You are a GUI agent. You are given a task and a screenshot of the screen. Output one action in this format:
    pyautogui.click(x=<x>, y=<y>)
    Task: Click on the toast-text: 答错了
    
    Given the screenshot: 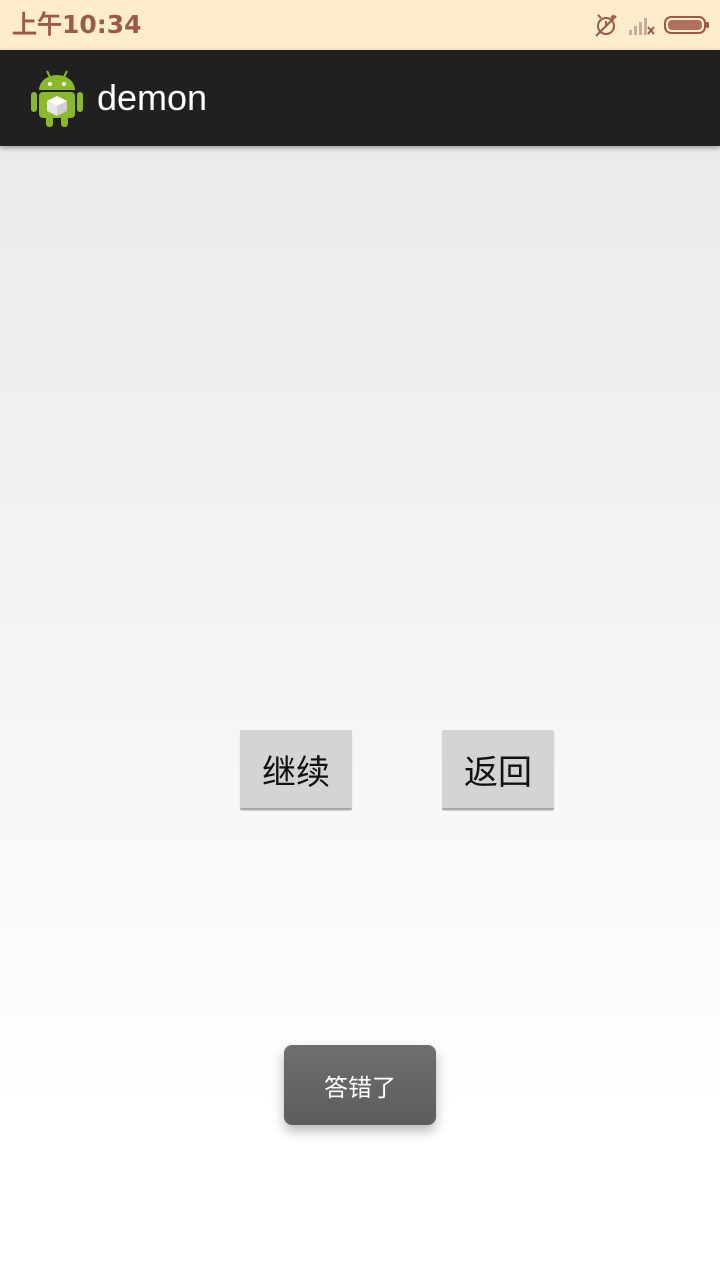 What is the action you would take?
    pyautogui.click(x=360, y=1087)
    